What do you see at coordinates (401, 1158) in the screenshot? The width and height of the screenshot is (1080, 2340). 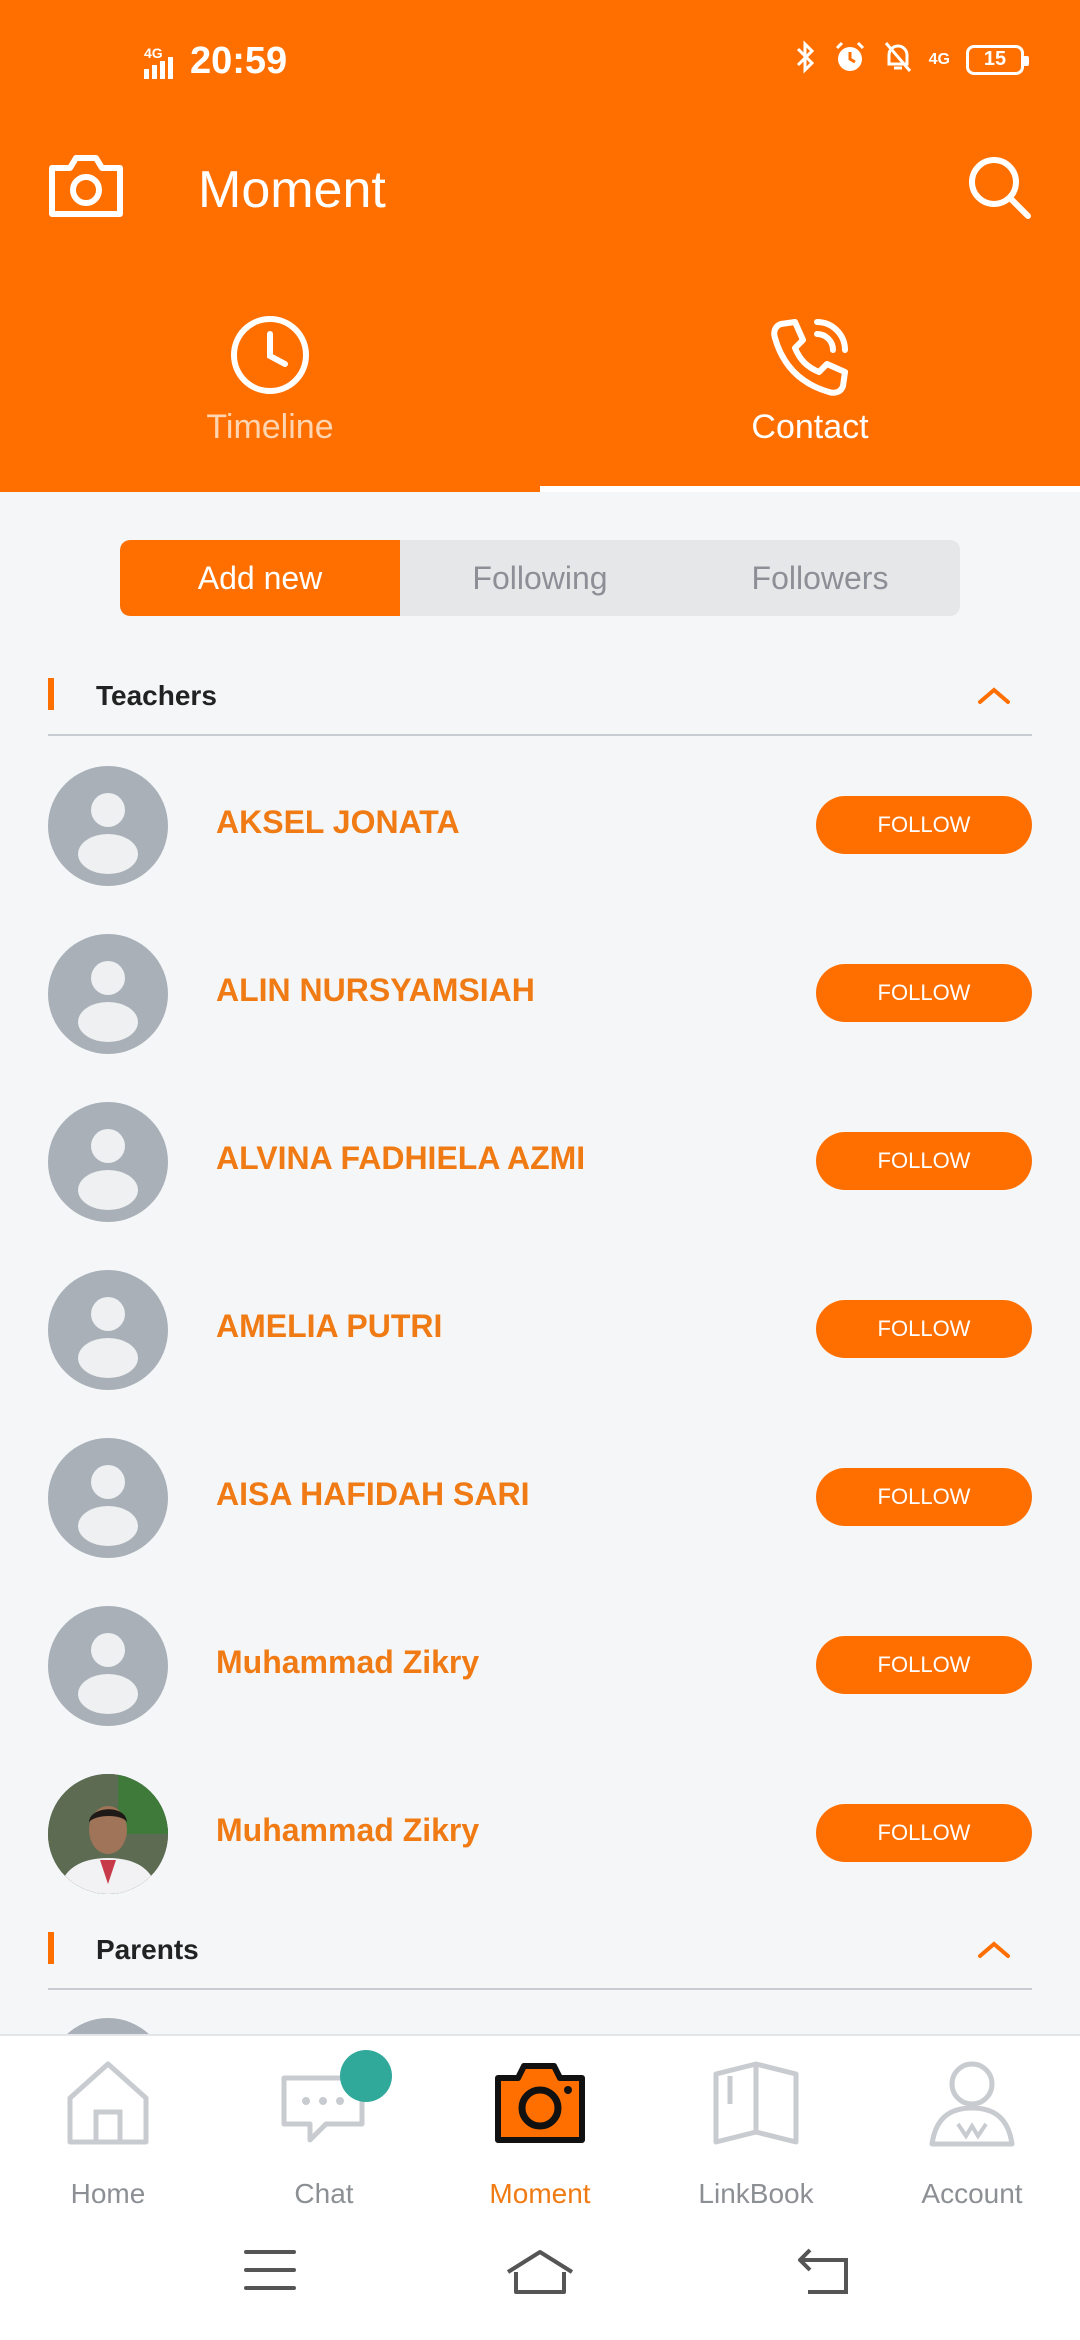 I see `contact-name: ALVINA FADHIELA AZMI` at bounding box center [401, 1158].